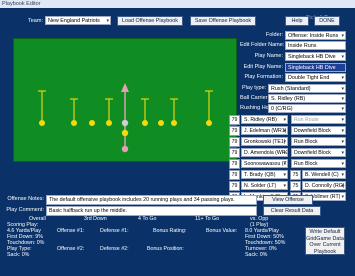 Image resolution: width=355 pixels, height=276 pixels. I want to click on edit-play-field: Singleback HB Dive, so click(315, 67).